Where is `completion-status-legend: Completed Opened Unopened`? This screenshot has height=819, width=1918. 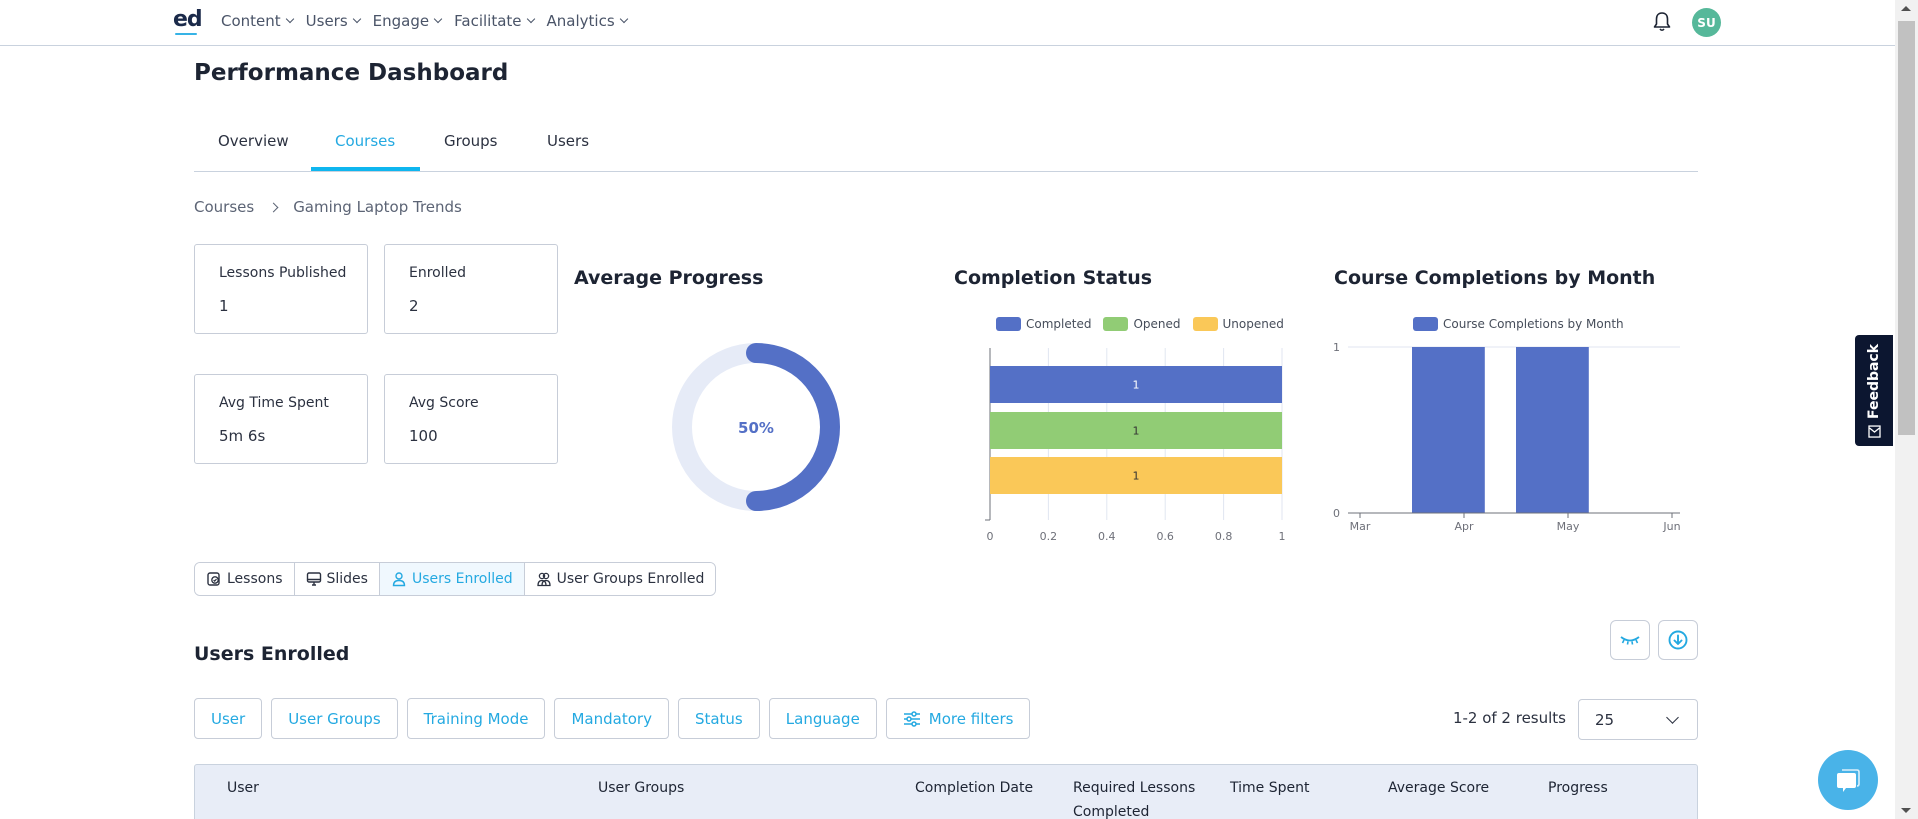
completion-status-legend: Completed Opened Unopened is located at coordinates (1143, 324).